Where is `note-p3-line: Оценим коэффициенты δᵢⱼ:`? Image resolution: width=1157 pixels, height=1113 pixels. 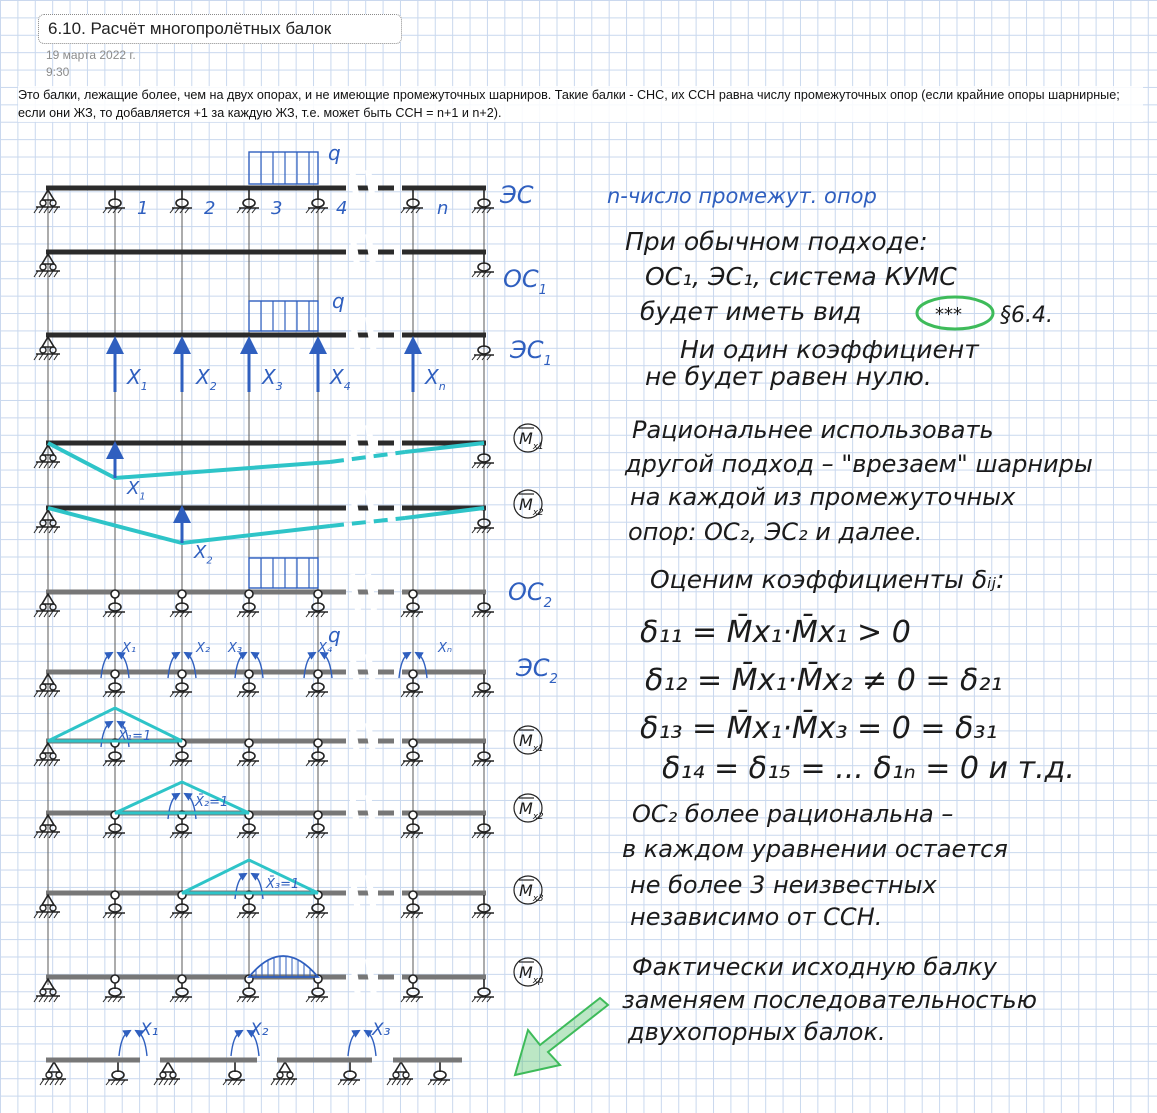
note-p3-line: Оценим коэффициенты δᵢⱼ: is located at coordinates (827, 579).